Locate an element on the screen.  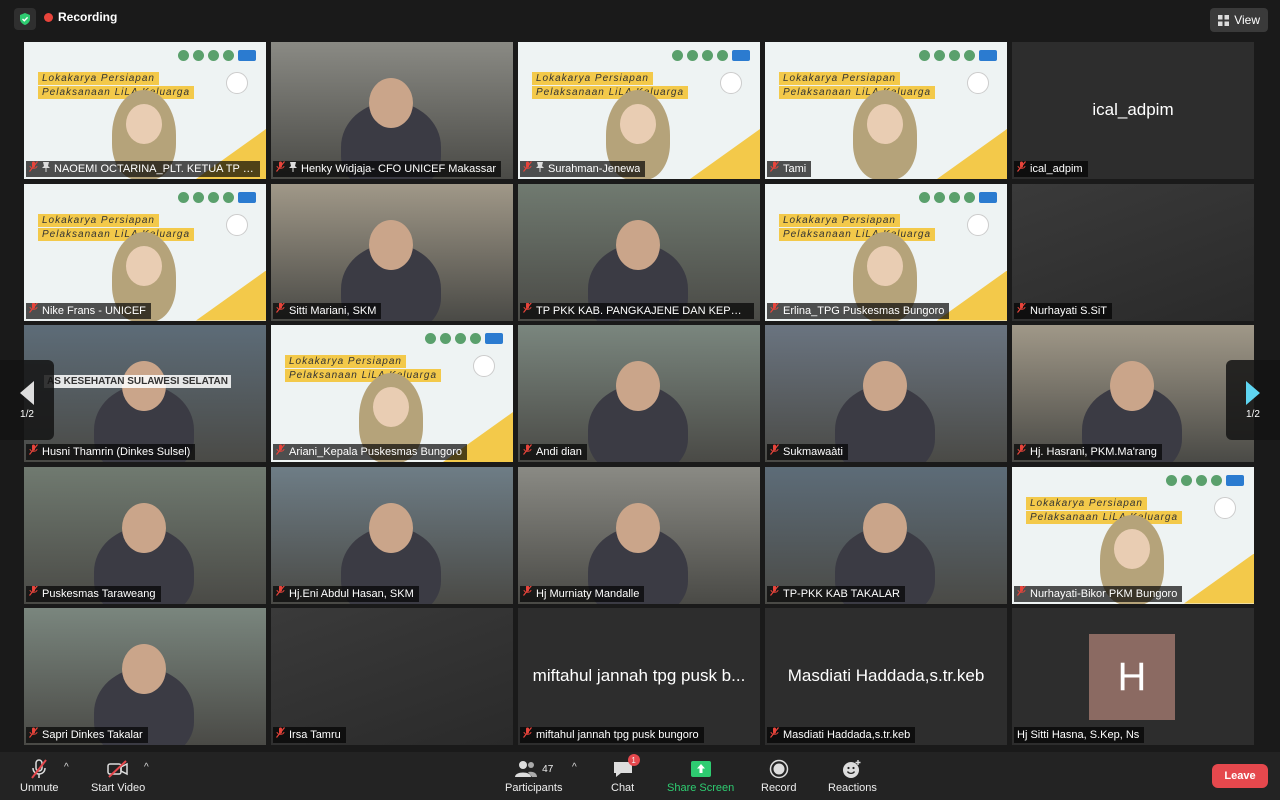
audio-options-caret-icon: ^ is located at coordinates (66, 767).